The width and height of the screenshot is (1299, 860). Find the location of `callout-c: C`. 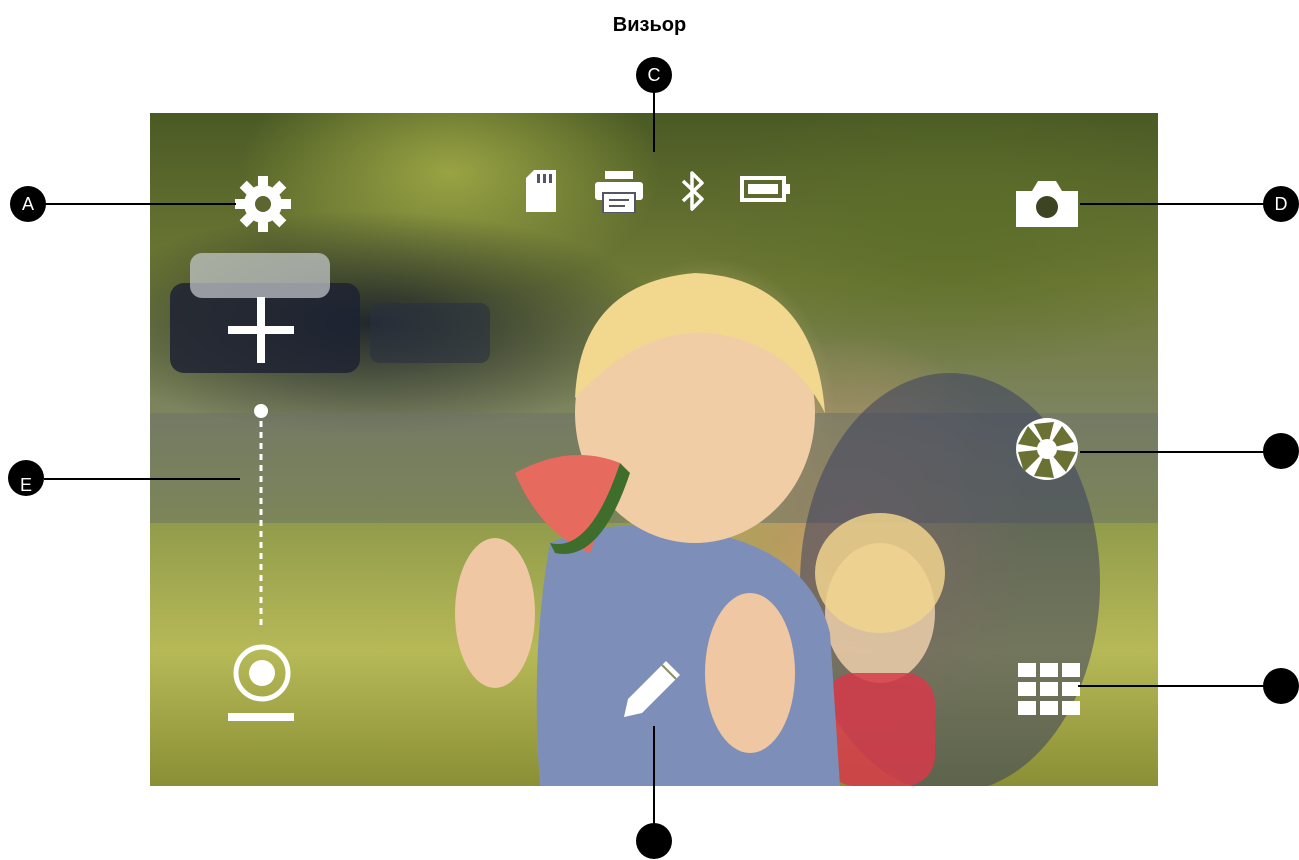

callout-c: C is located at coordinates (654, 75).